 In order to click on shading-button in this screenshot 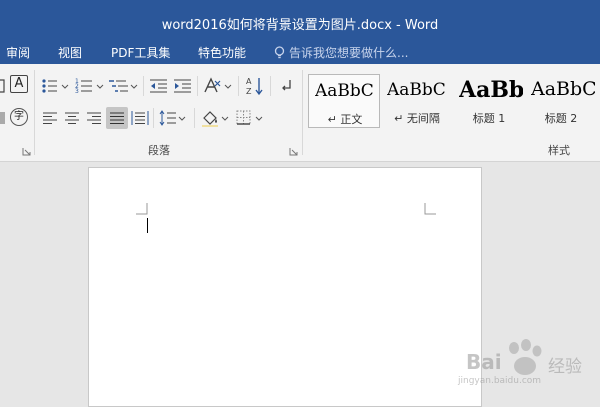, I will do `click(216, 118)`.